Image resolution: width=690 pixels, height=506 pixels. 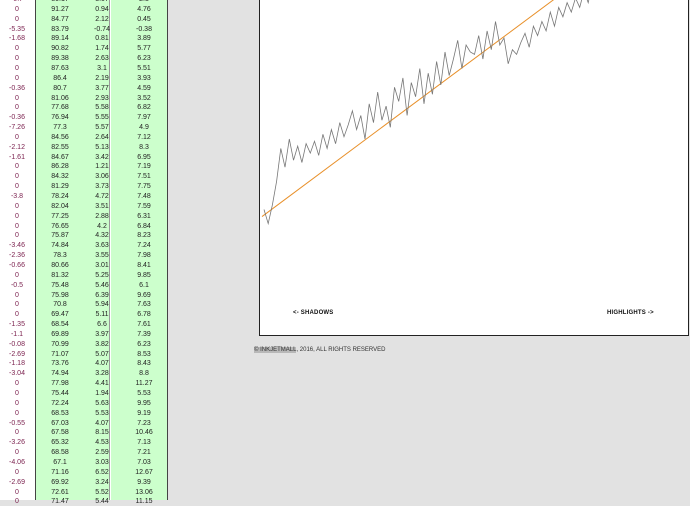 I want to click on table-cell-d: 3.89, so click(x=144, y=39).